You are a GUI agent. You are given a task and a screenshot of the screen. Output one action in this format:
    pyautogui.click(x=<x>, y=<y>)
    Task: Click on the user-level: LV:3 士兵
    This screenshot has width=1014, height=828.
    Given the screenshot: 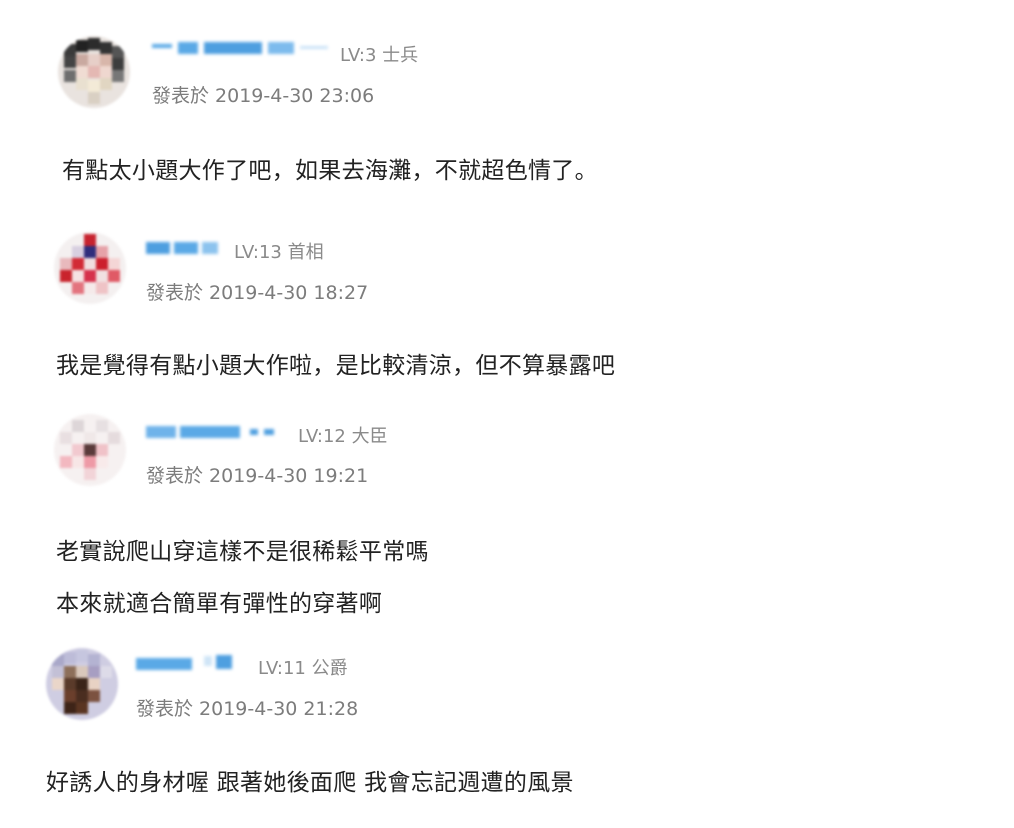 What is the action you would take?
    pyautogui.click(x=379, y=55)
    